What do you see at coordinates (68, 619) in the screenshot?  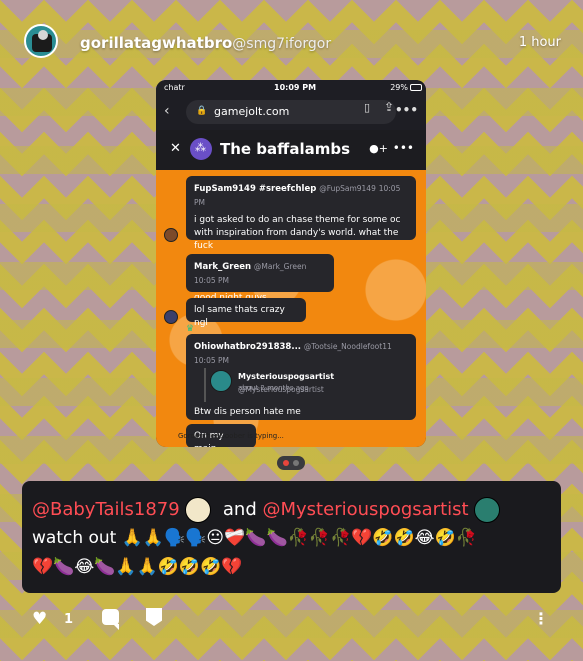 I see `like-count: 1` at bounding box center [68, 619].